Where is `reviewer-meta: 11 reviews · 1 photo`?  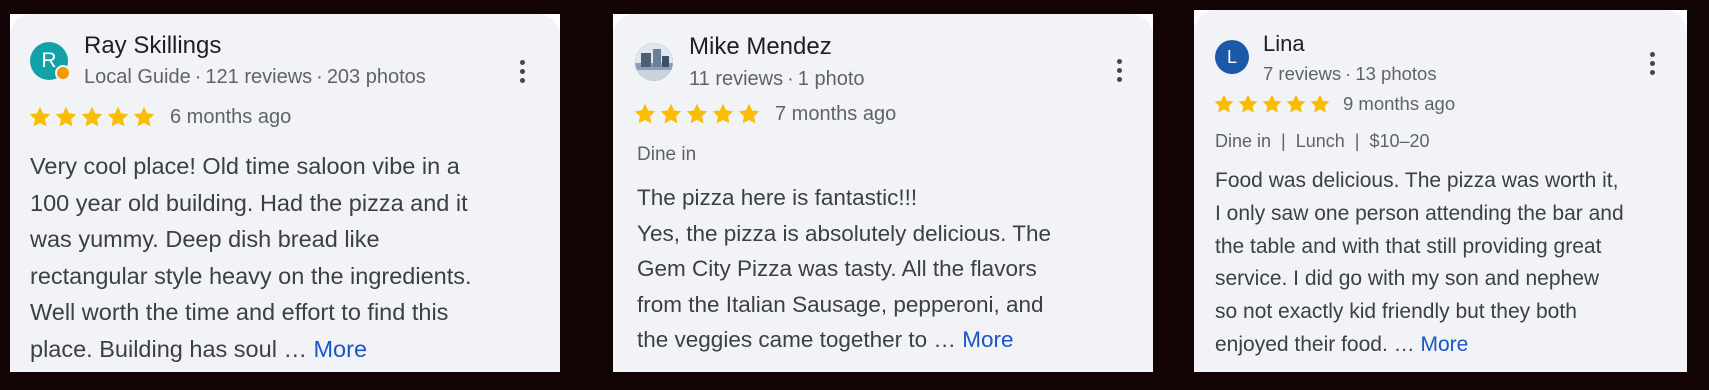
reviewer-meta: 11 reviews · 1 photo is located at coordinates (777, 79).